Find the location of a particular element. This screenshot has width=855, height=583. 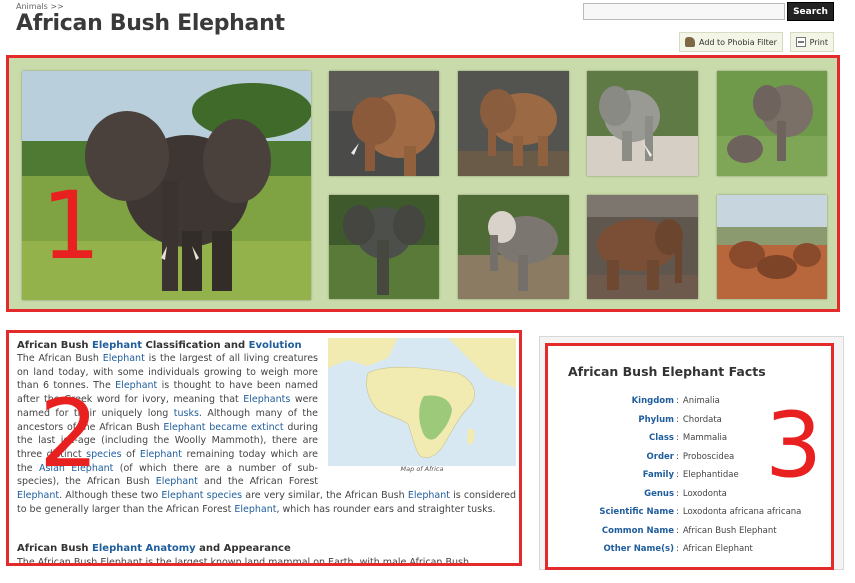

fact-row: Other Name(s): African Elephant is located at coordinates (689, 549).